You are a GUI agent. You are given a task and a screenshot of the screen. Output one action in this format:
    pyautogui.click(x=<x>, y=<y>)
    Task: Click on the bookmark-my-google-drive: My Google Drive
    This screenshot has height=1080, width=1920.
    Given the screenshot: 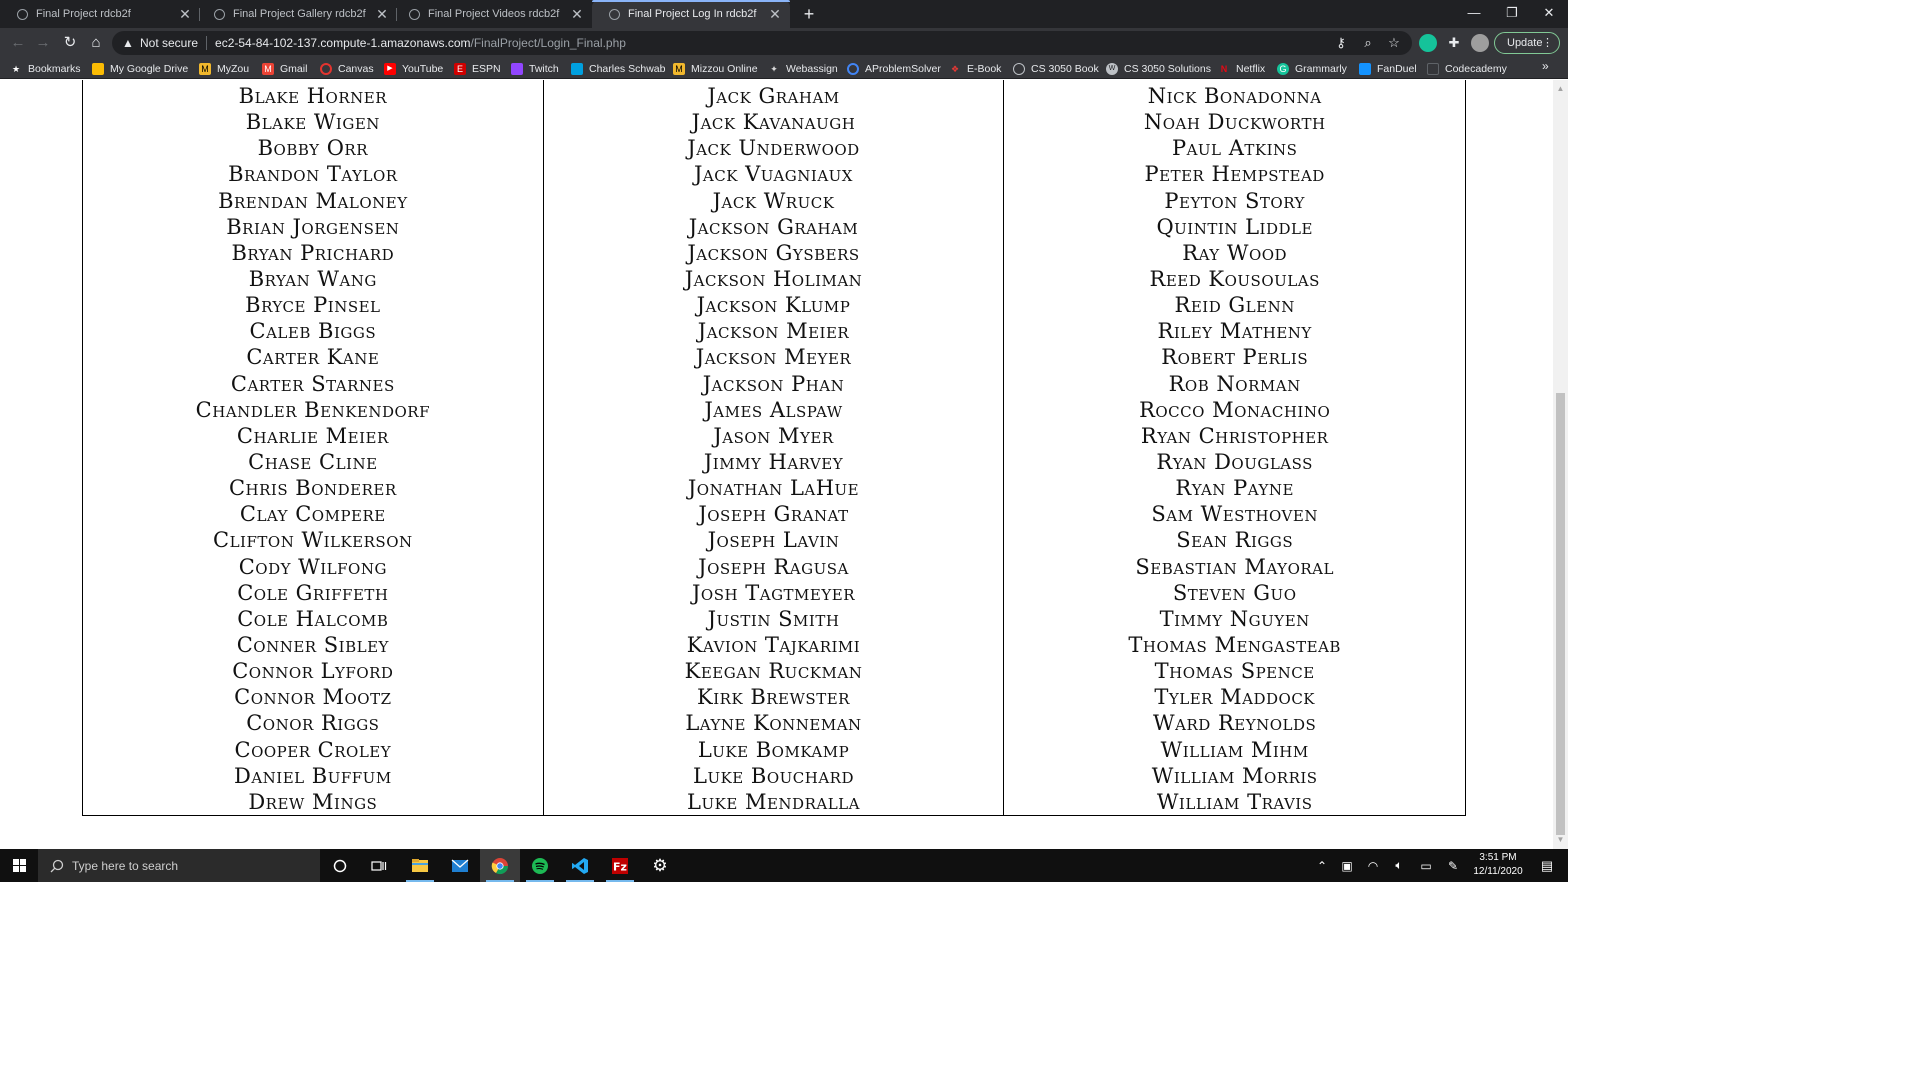 What is the action you would take?
    pyautogui.click(x=140, y=68)
    